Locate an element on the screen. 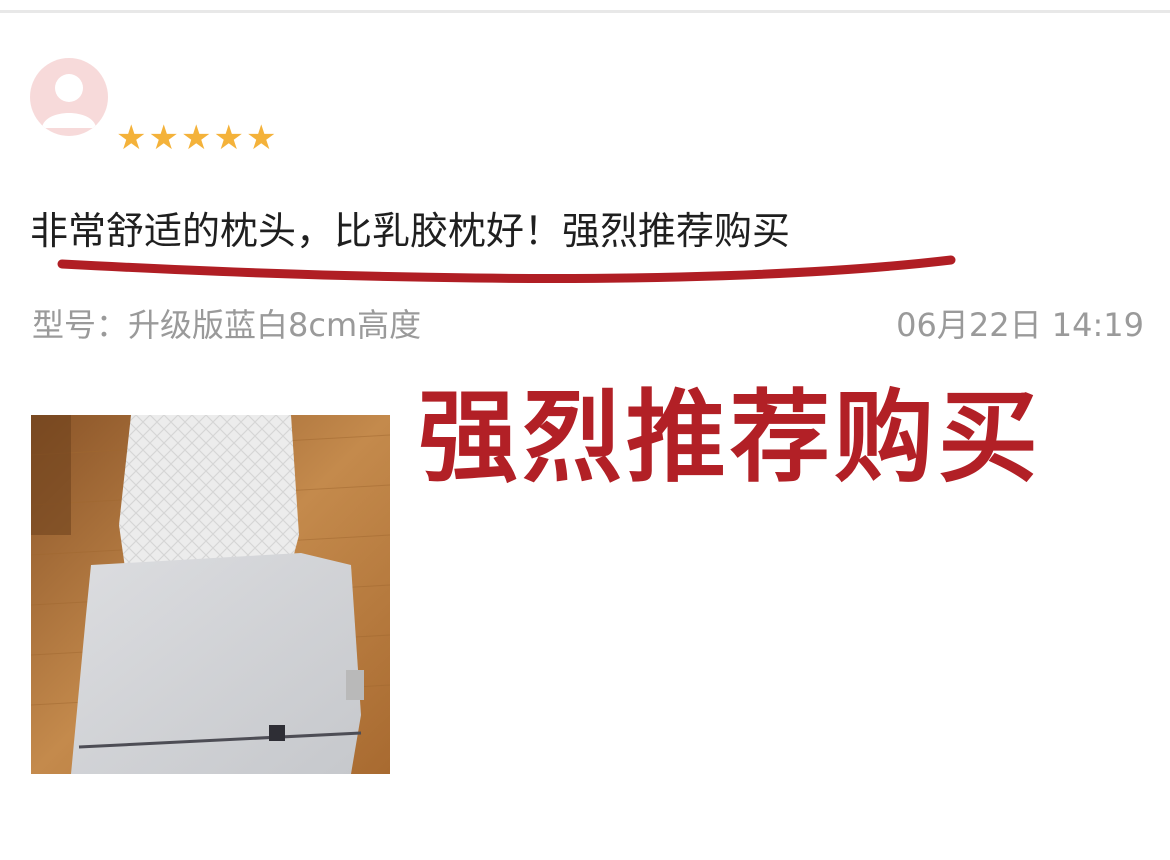 This screenshot has width=1170, height=860. rating-stars: ★ ★ ★ ★ ★ is located at coordinates (196, 138).